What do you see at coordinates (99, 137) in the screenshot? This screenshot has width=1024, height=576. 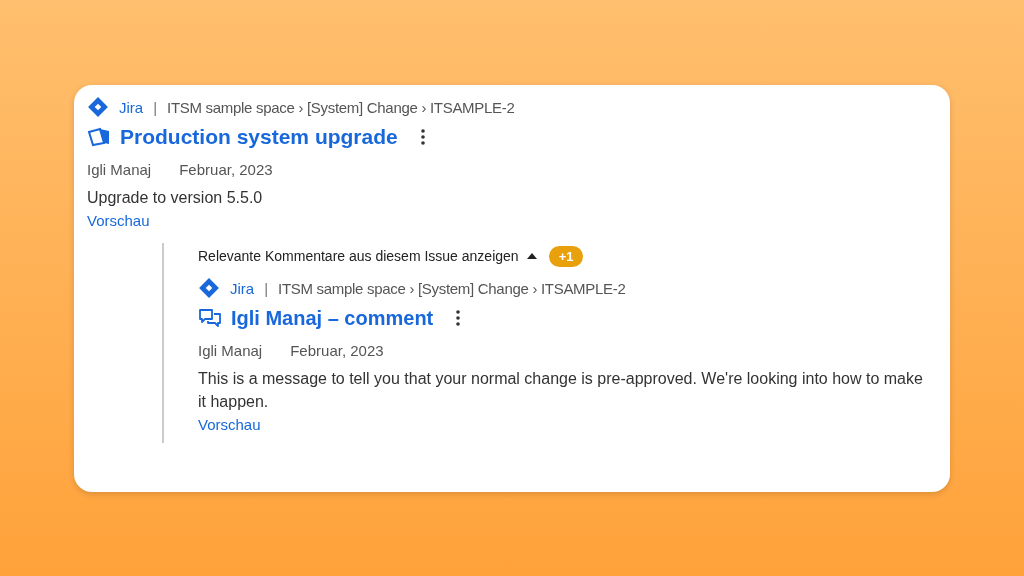 I see `change-icon` at bounding box center [99, 137].